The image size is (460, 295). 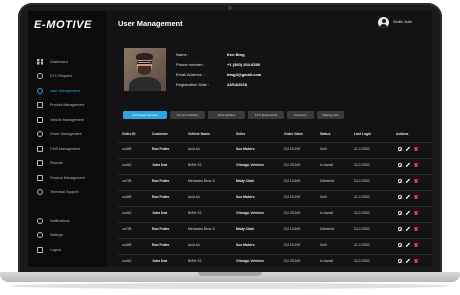 What do you see at coordinates (55, 249) in the screenshot?
I see `sidebar-item-label: Logout` at bounding box center [55, 249].